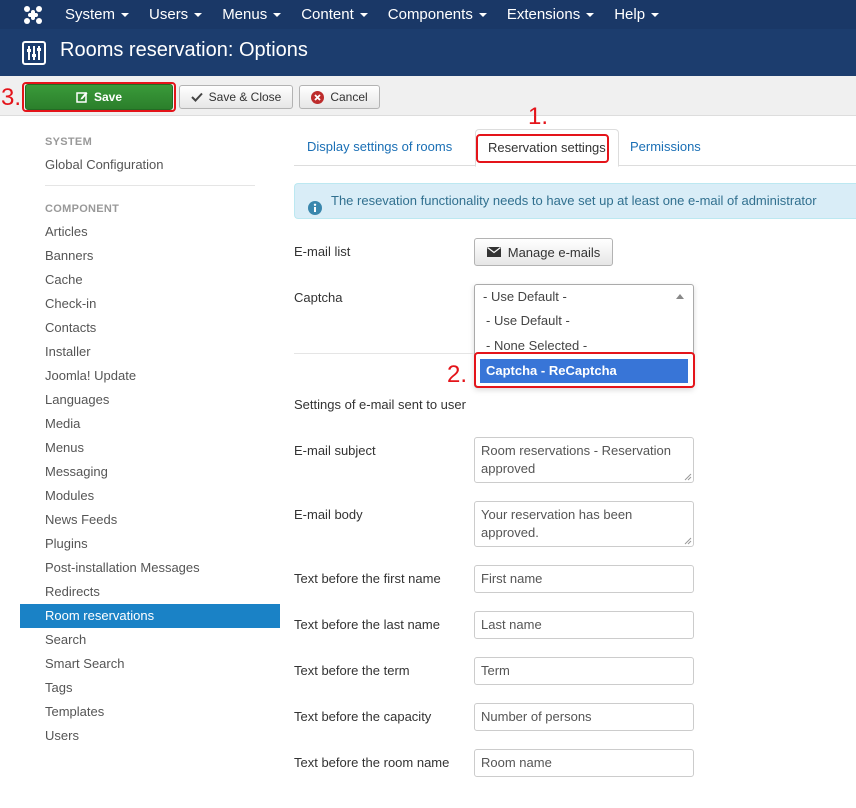 This screenshot has height=808, width=856. I want to click on sidebar-item-menus: Menus, so click(150, 448).